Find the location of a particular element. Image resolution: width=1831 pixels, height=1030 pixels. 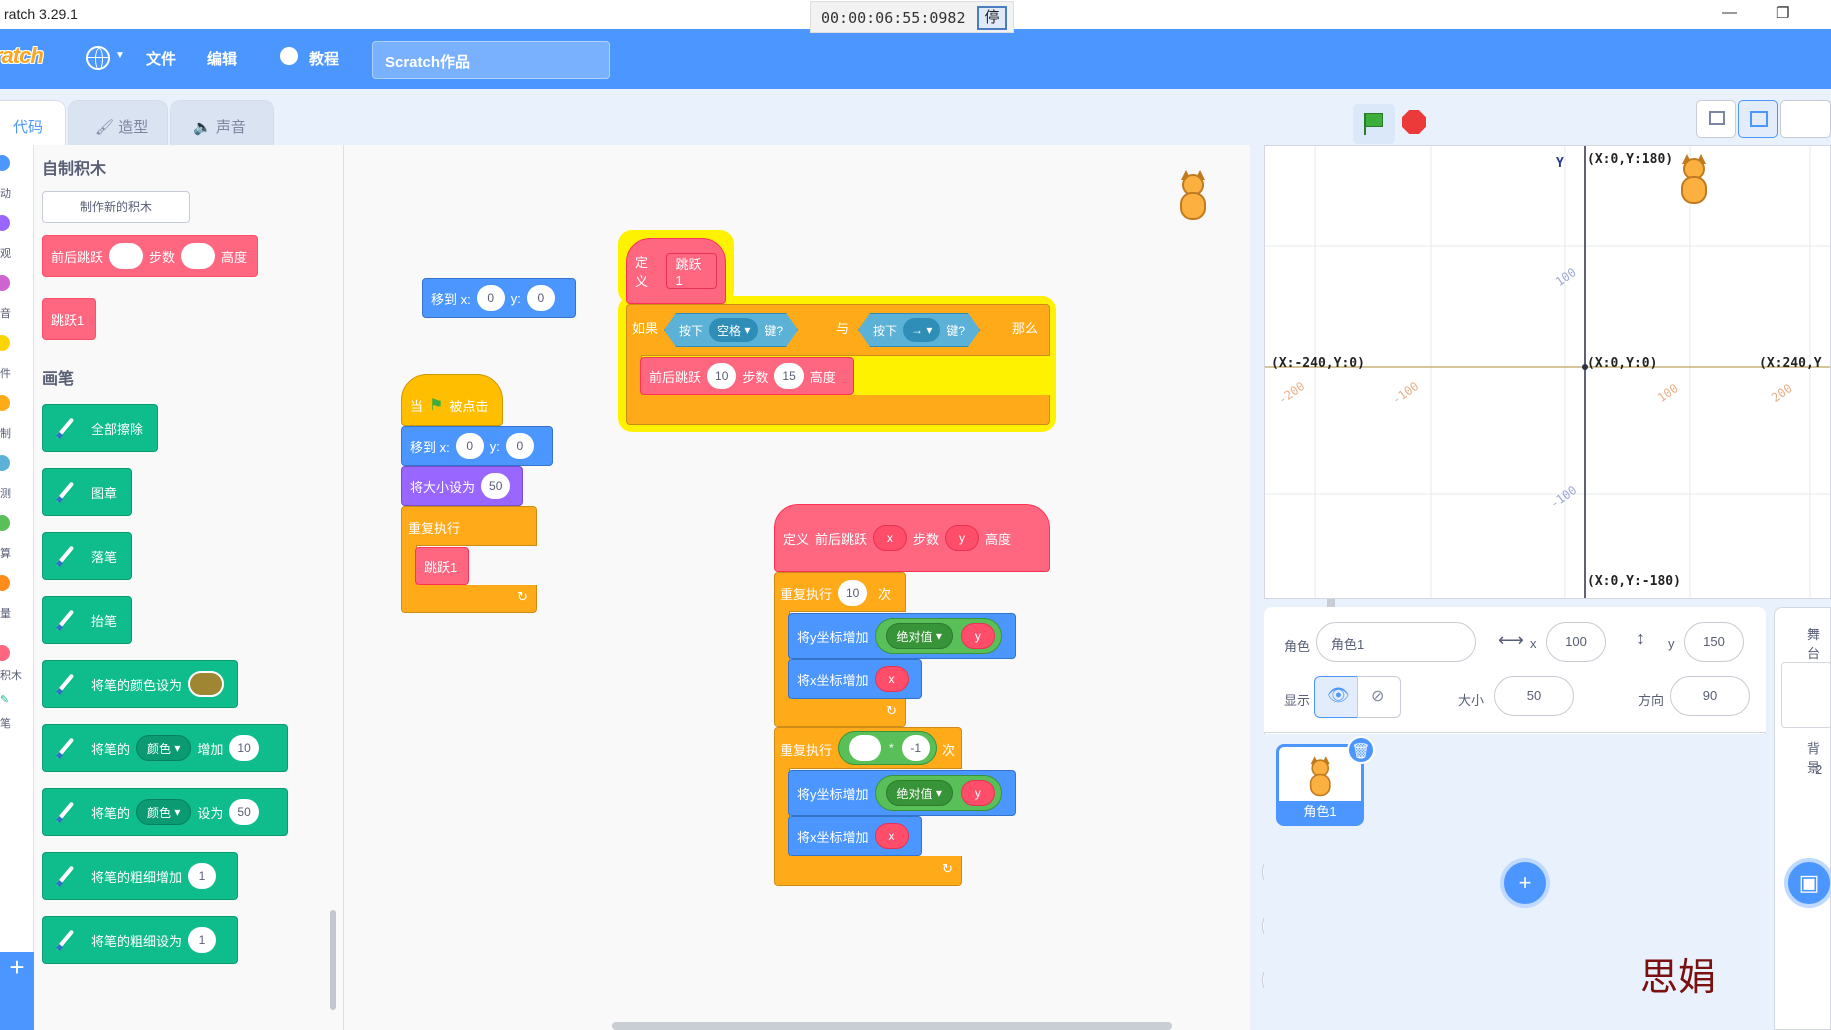

direction-input: 90 is located at coordinates (1710, 696).